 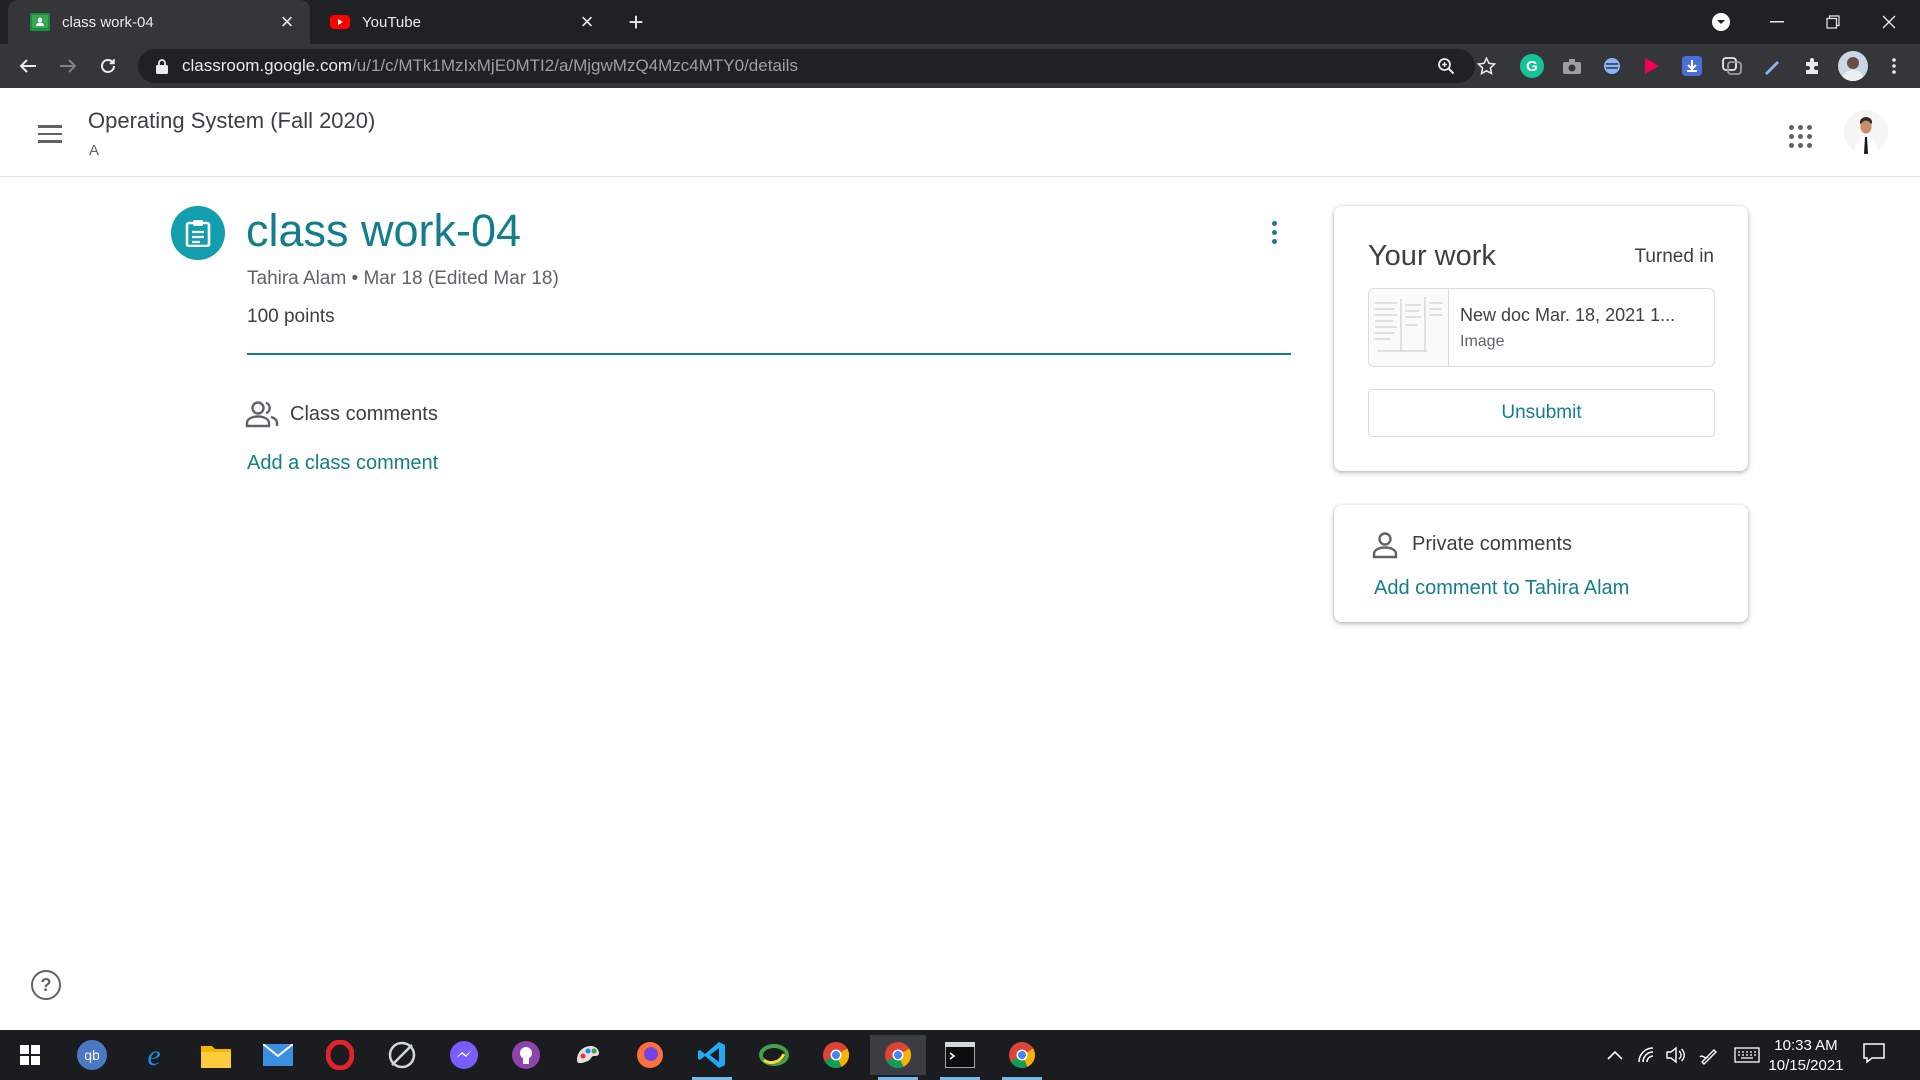 I want to click on pen-workspace-icon, so click(x=1709, y=1055).